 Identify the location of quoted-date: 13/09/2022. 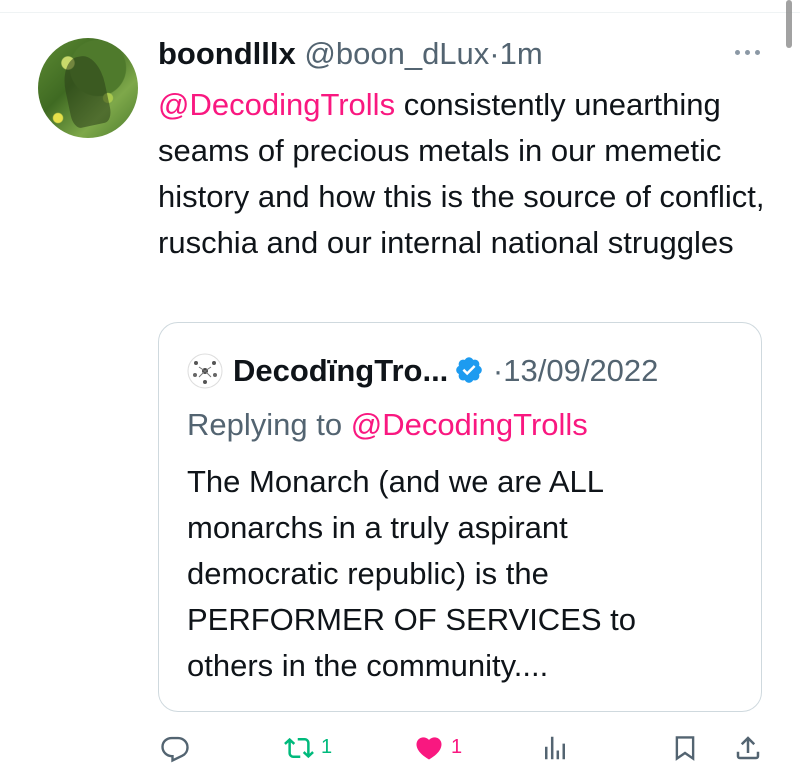
(581, 370).